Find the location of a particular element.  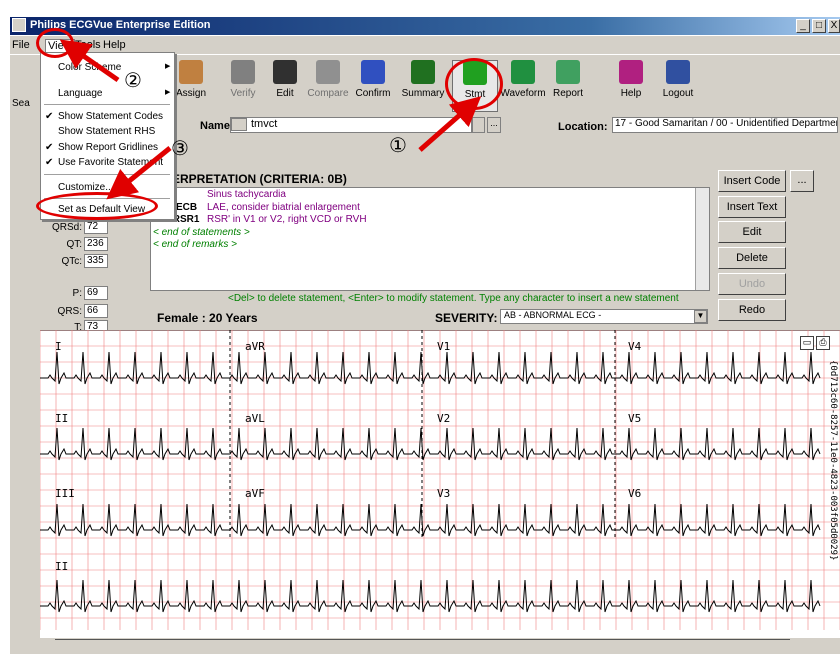

callout-1: ① is located at coordinates (398, 145).